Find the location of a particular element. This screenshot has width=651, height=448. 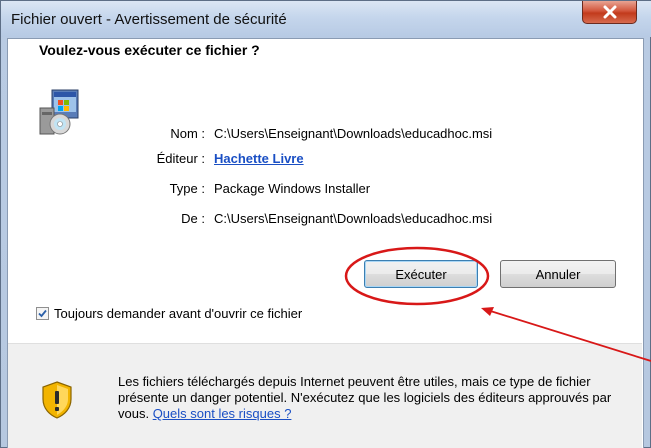

risks-link: Quels sont les risques ? is located at coordinates (222, 413).